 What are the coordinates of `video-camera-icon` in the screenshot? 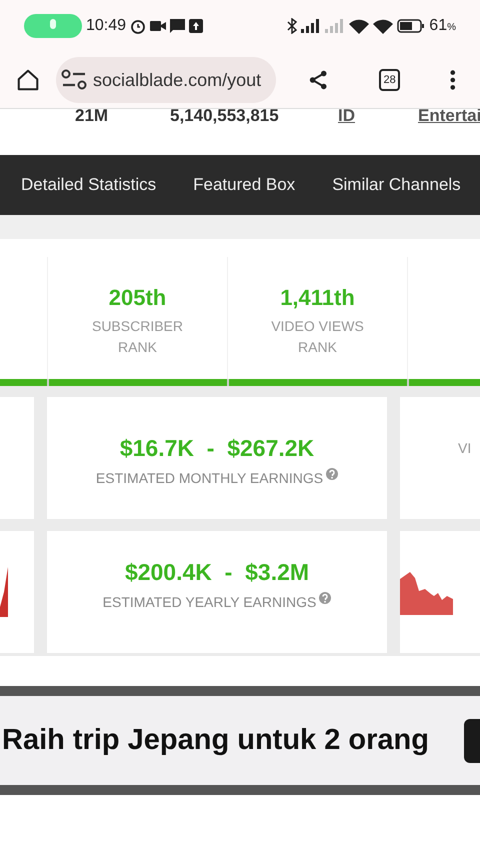 It's located at (158, 26).